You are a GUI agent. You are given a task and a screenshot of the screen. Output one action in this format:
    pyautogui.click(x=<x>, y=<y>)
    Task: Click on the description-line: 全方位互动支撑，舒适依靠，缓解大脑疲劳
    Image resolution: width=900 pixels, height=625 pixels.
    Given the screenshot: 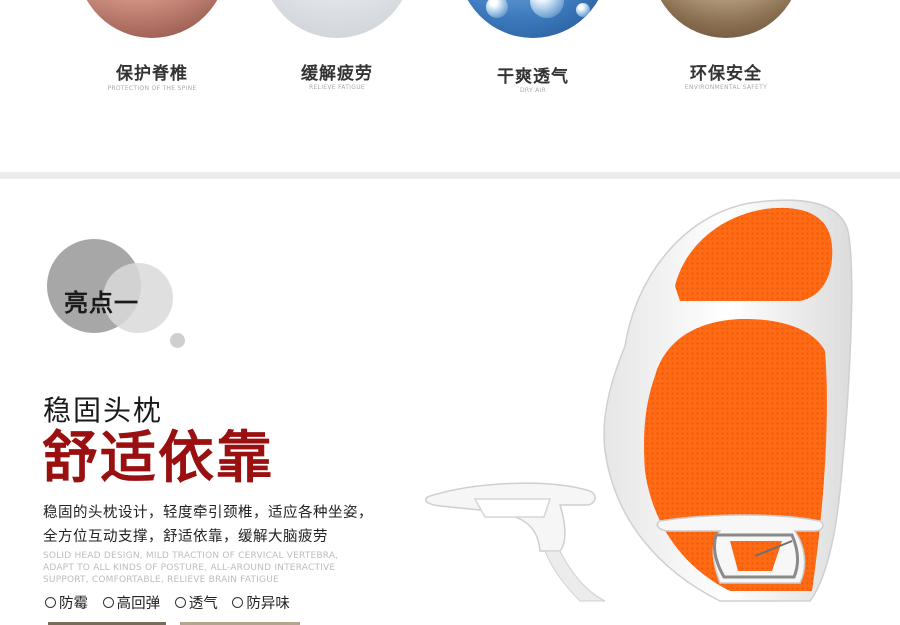 What is the action you would take?
    pyautogui.click(x=185, y=537)
    